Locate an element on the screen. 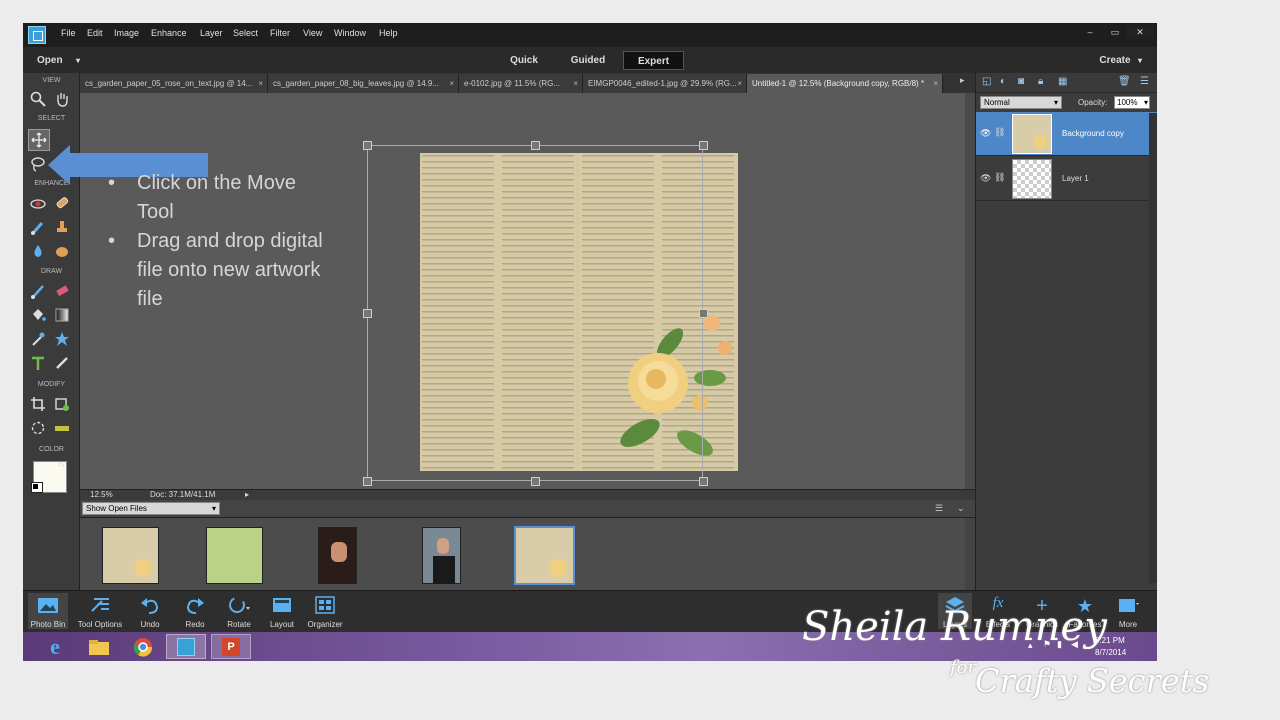 The height and width of the screenshot is (720, 1280). zoom-tool-icon is located at coordinates (38, 99).